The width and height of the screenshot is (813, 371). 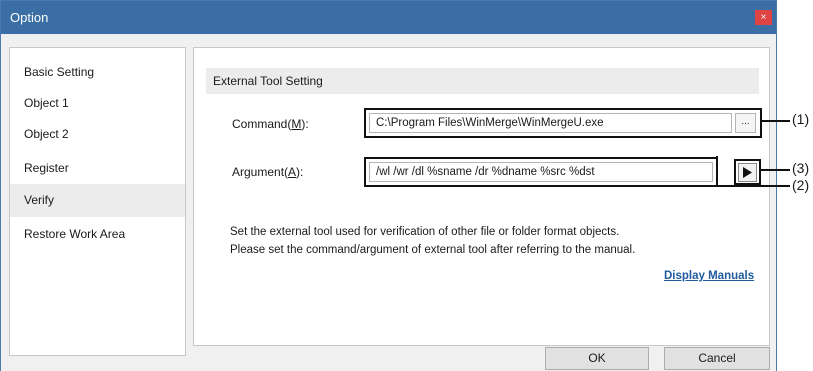 What do you see at coordinates (801, 119) in the screenshot?
I see `callout-label-1: (1)` at bounding box center [801, 119].